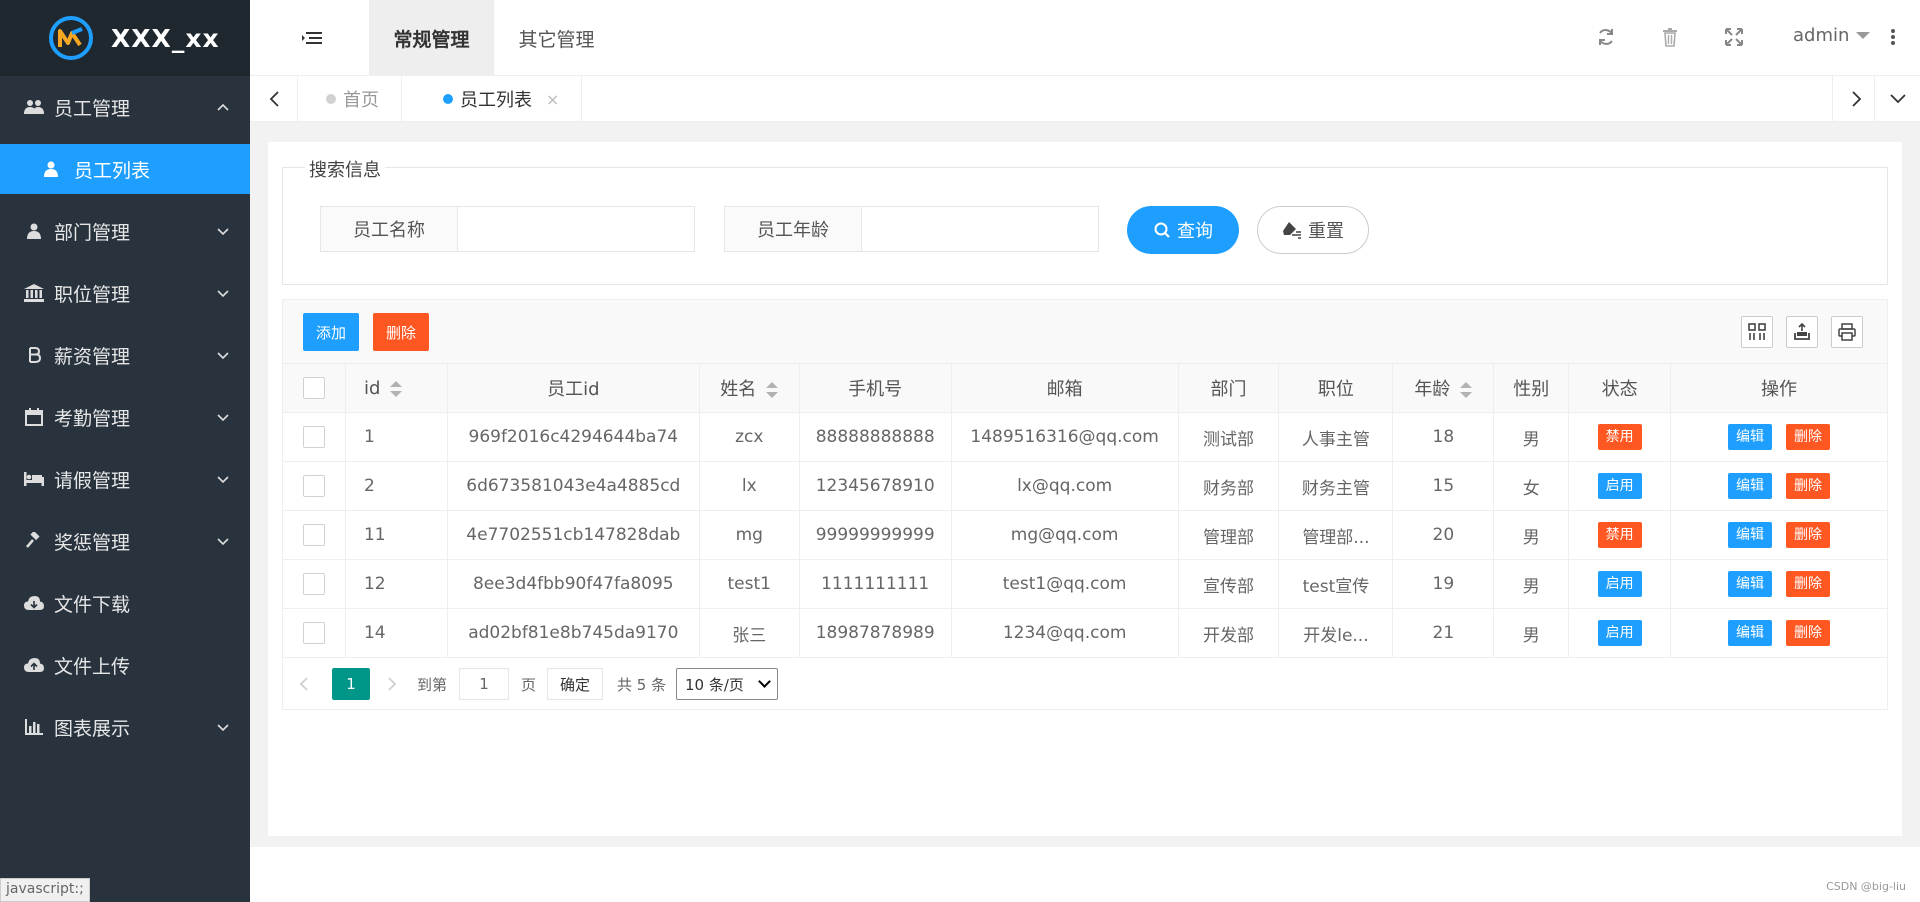 The height and width of the screenshot is (902, 1920). I want to click on tabs-scroll-left, so click(274, 99).